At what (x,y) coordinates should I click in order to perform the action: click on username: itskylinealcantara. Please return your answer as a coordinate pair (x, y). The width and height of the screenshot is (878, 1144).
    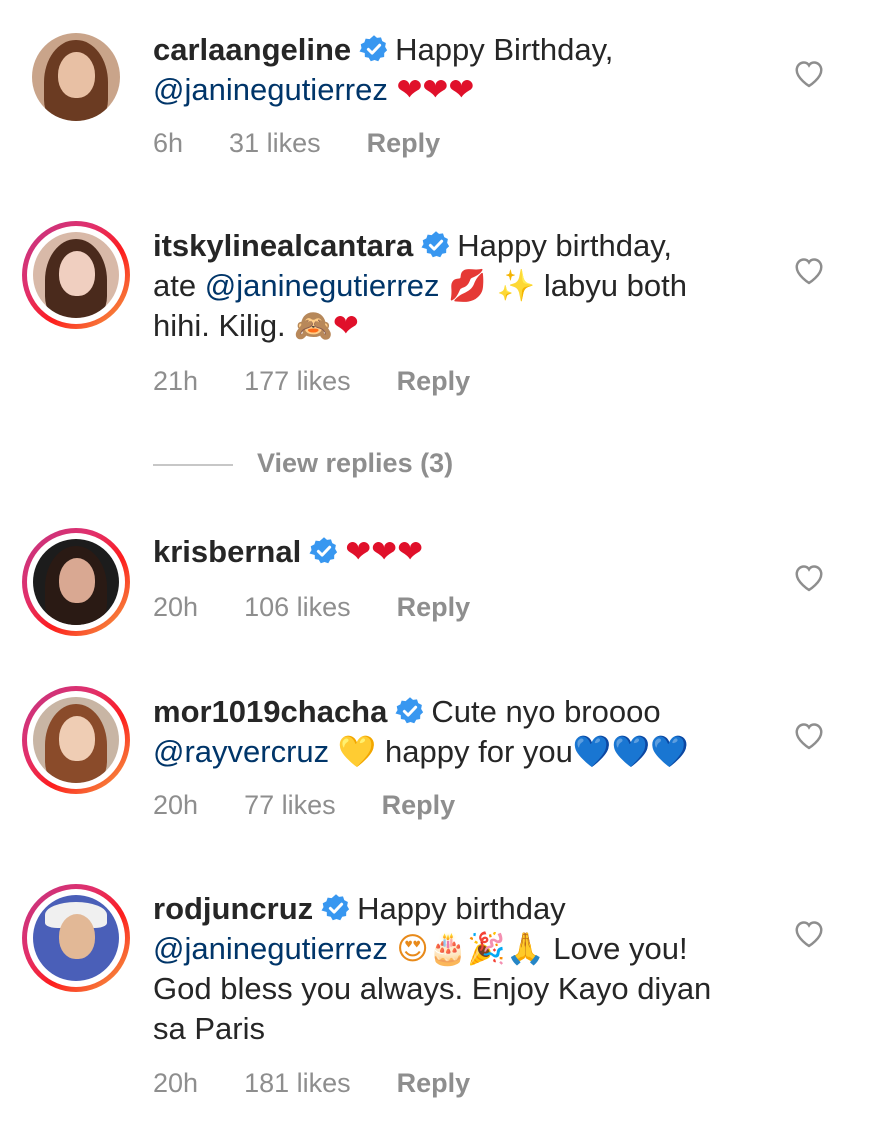
    Looking at the image, I should click on (283, 245).